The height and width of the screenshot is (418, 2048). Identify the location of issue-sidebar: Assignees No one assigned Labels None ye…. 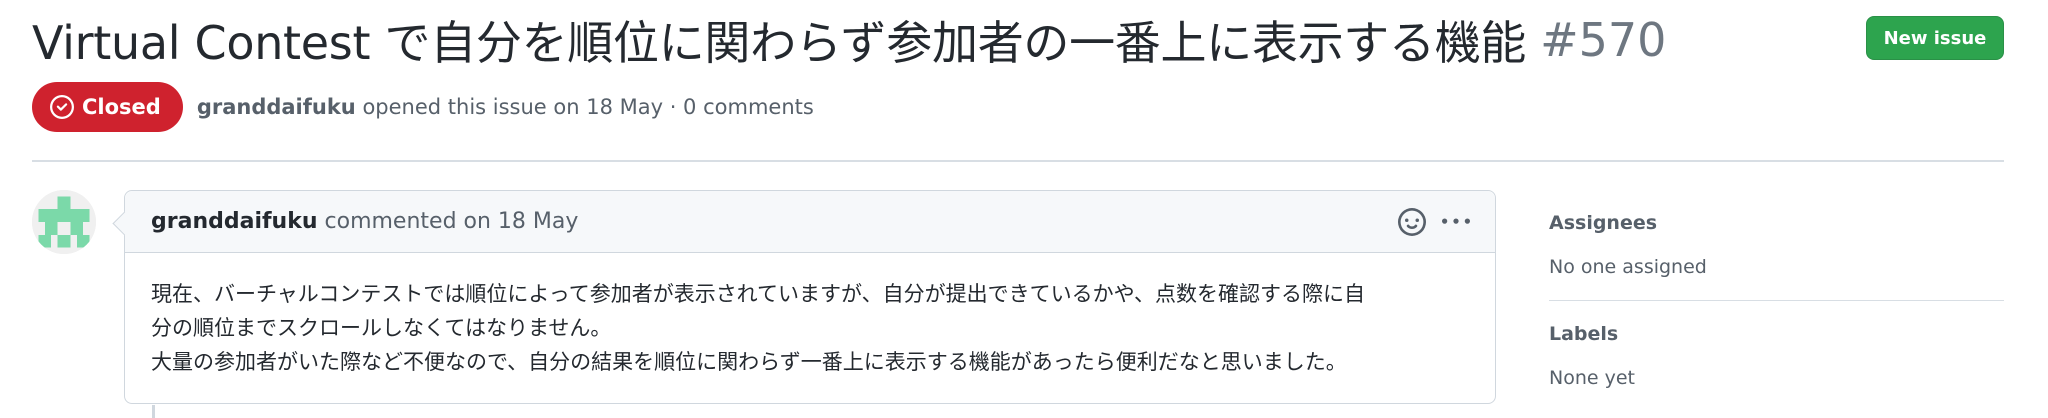
(1776, 290).